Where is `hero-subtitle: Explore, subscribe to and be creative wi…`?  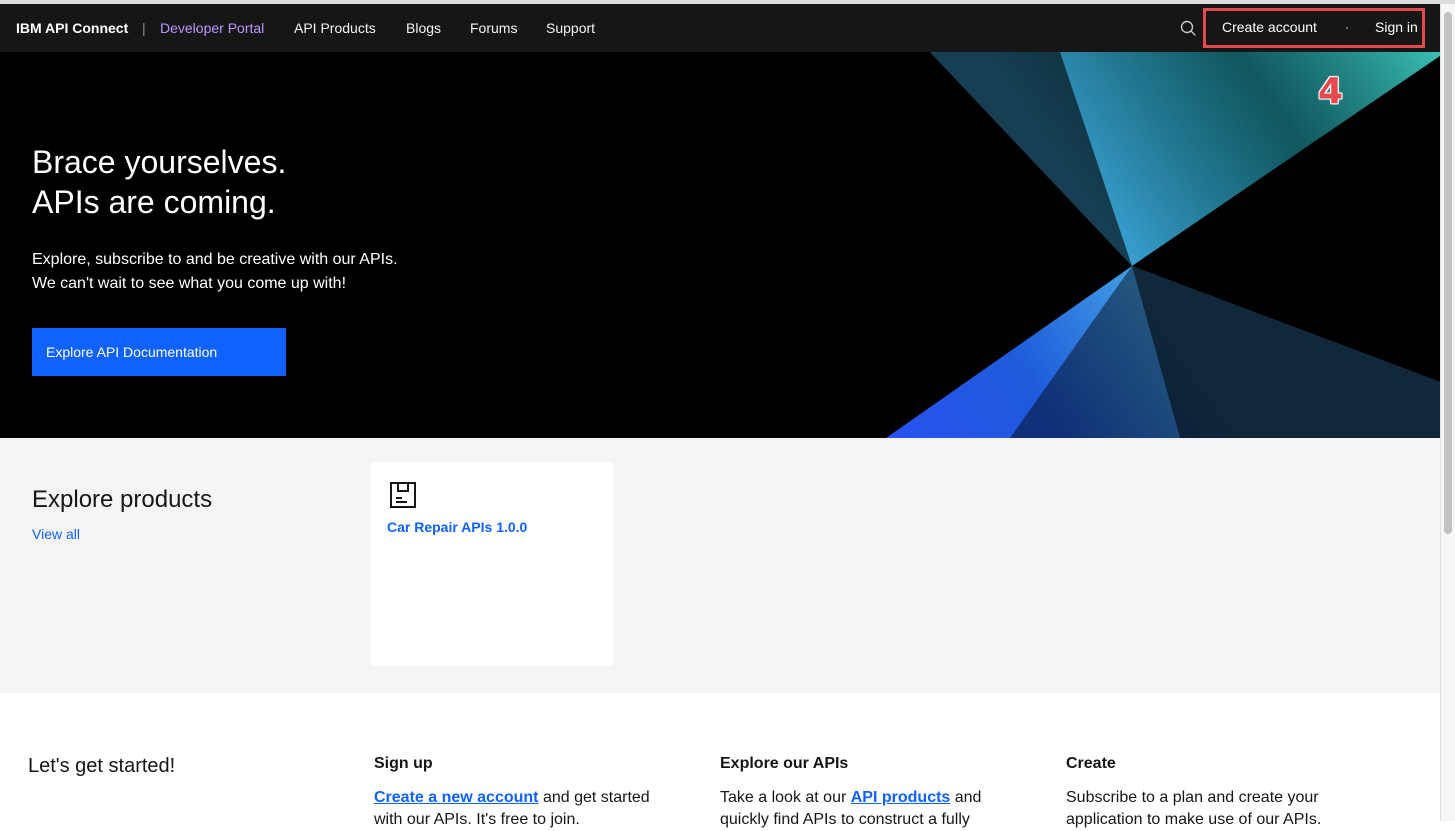
hero-subtitle: Explore, subscribe to and be creative wi… is located at coordinates (215, 272).